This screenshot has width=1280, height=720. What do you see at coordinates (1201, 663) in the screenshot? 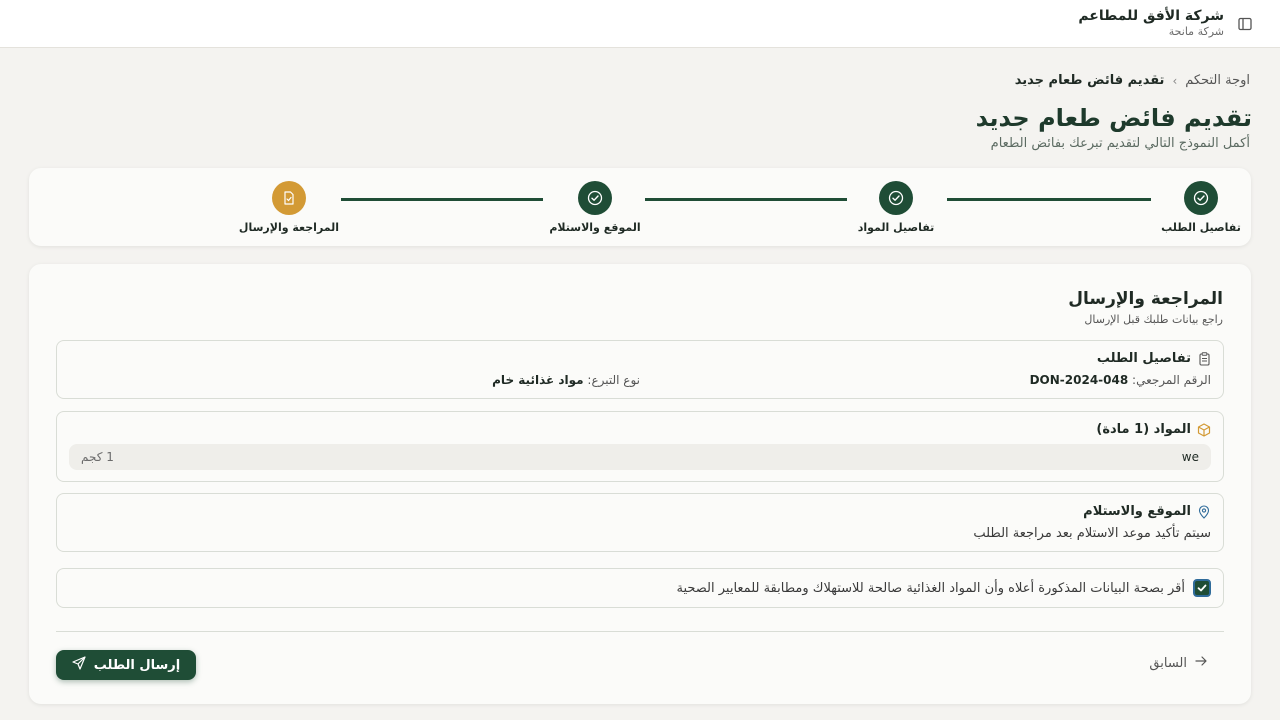
I see `arrow-right-icon` at bounding box center [1201, 663].